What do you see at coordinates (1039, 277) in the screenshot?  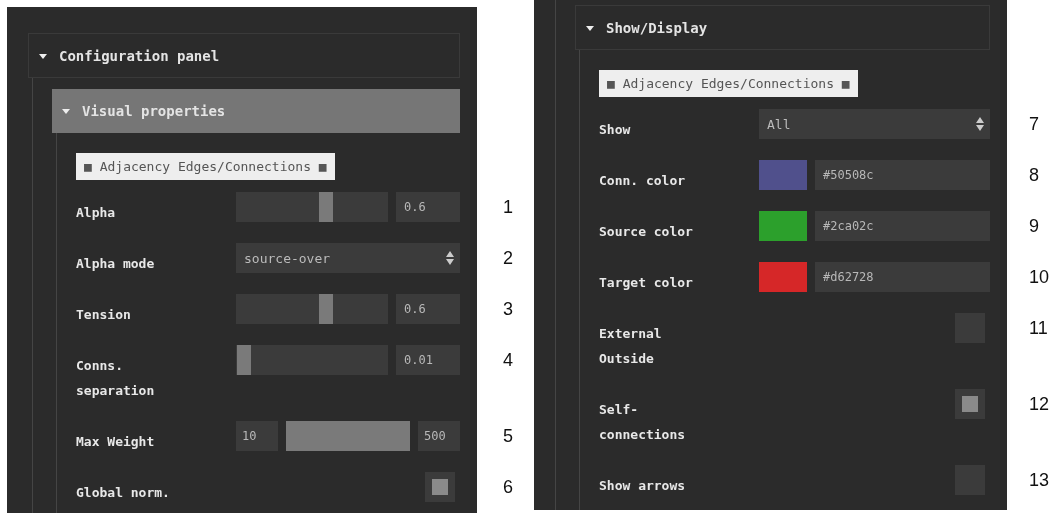 I see `annotation-number: 10` at bounding box center [1039, 277].